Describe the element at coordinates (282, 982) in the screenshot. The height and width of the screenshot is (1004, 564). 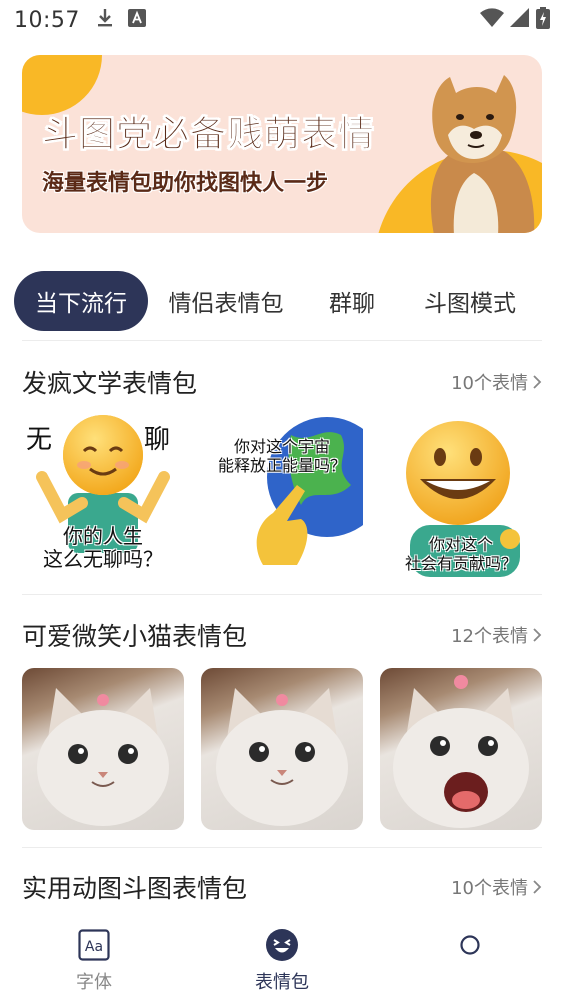
I see `nav-label: 表情包` at that location.